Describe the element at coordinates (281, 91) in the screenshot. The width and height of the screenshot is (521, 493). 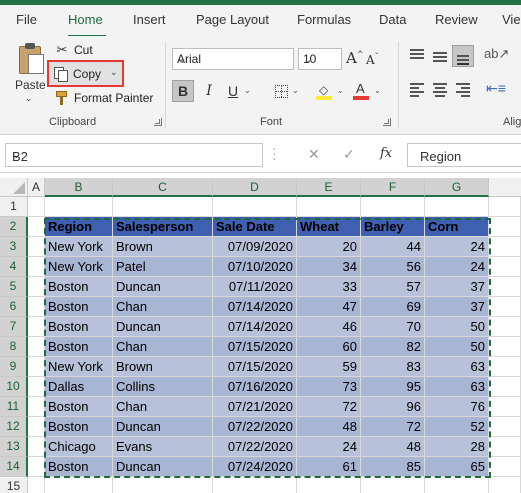
I see `borders-button` at that location.